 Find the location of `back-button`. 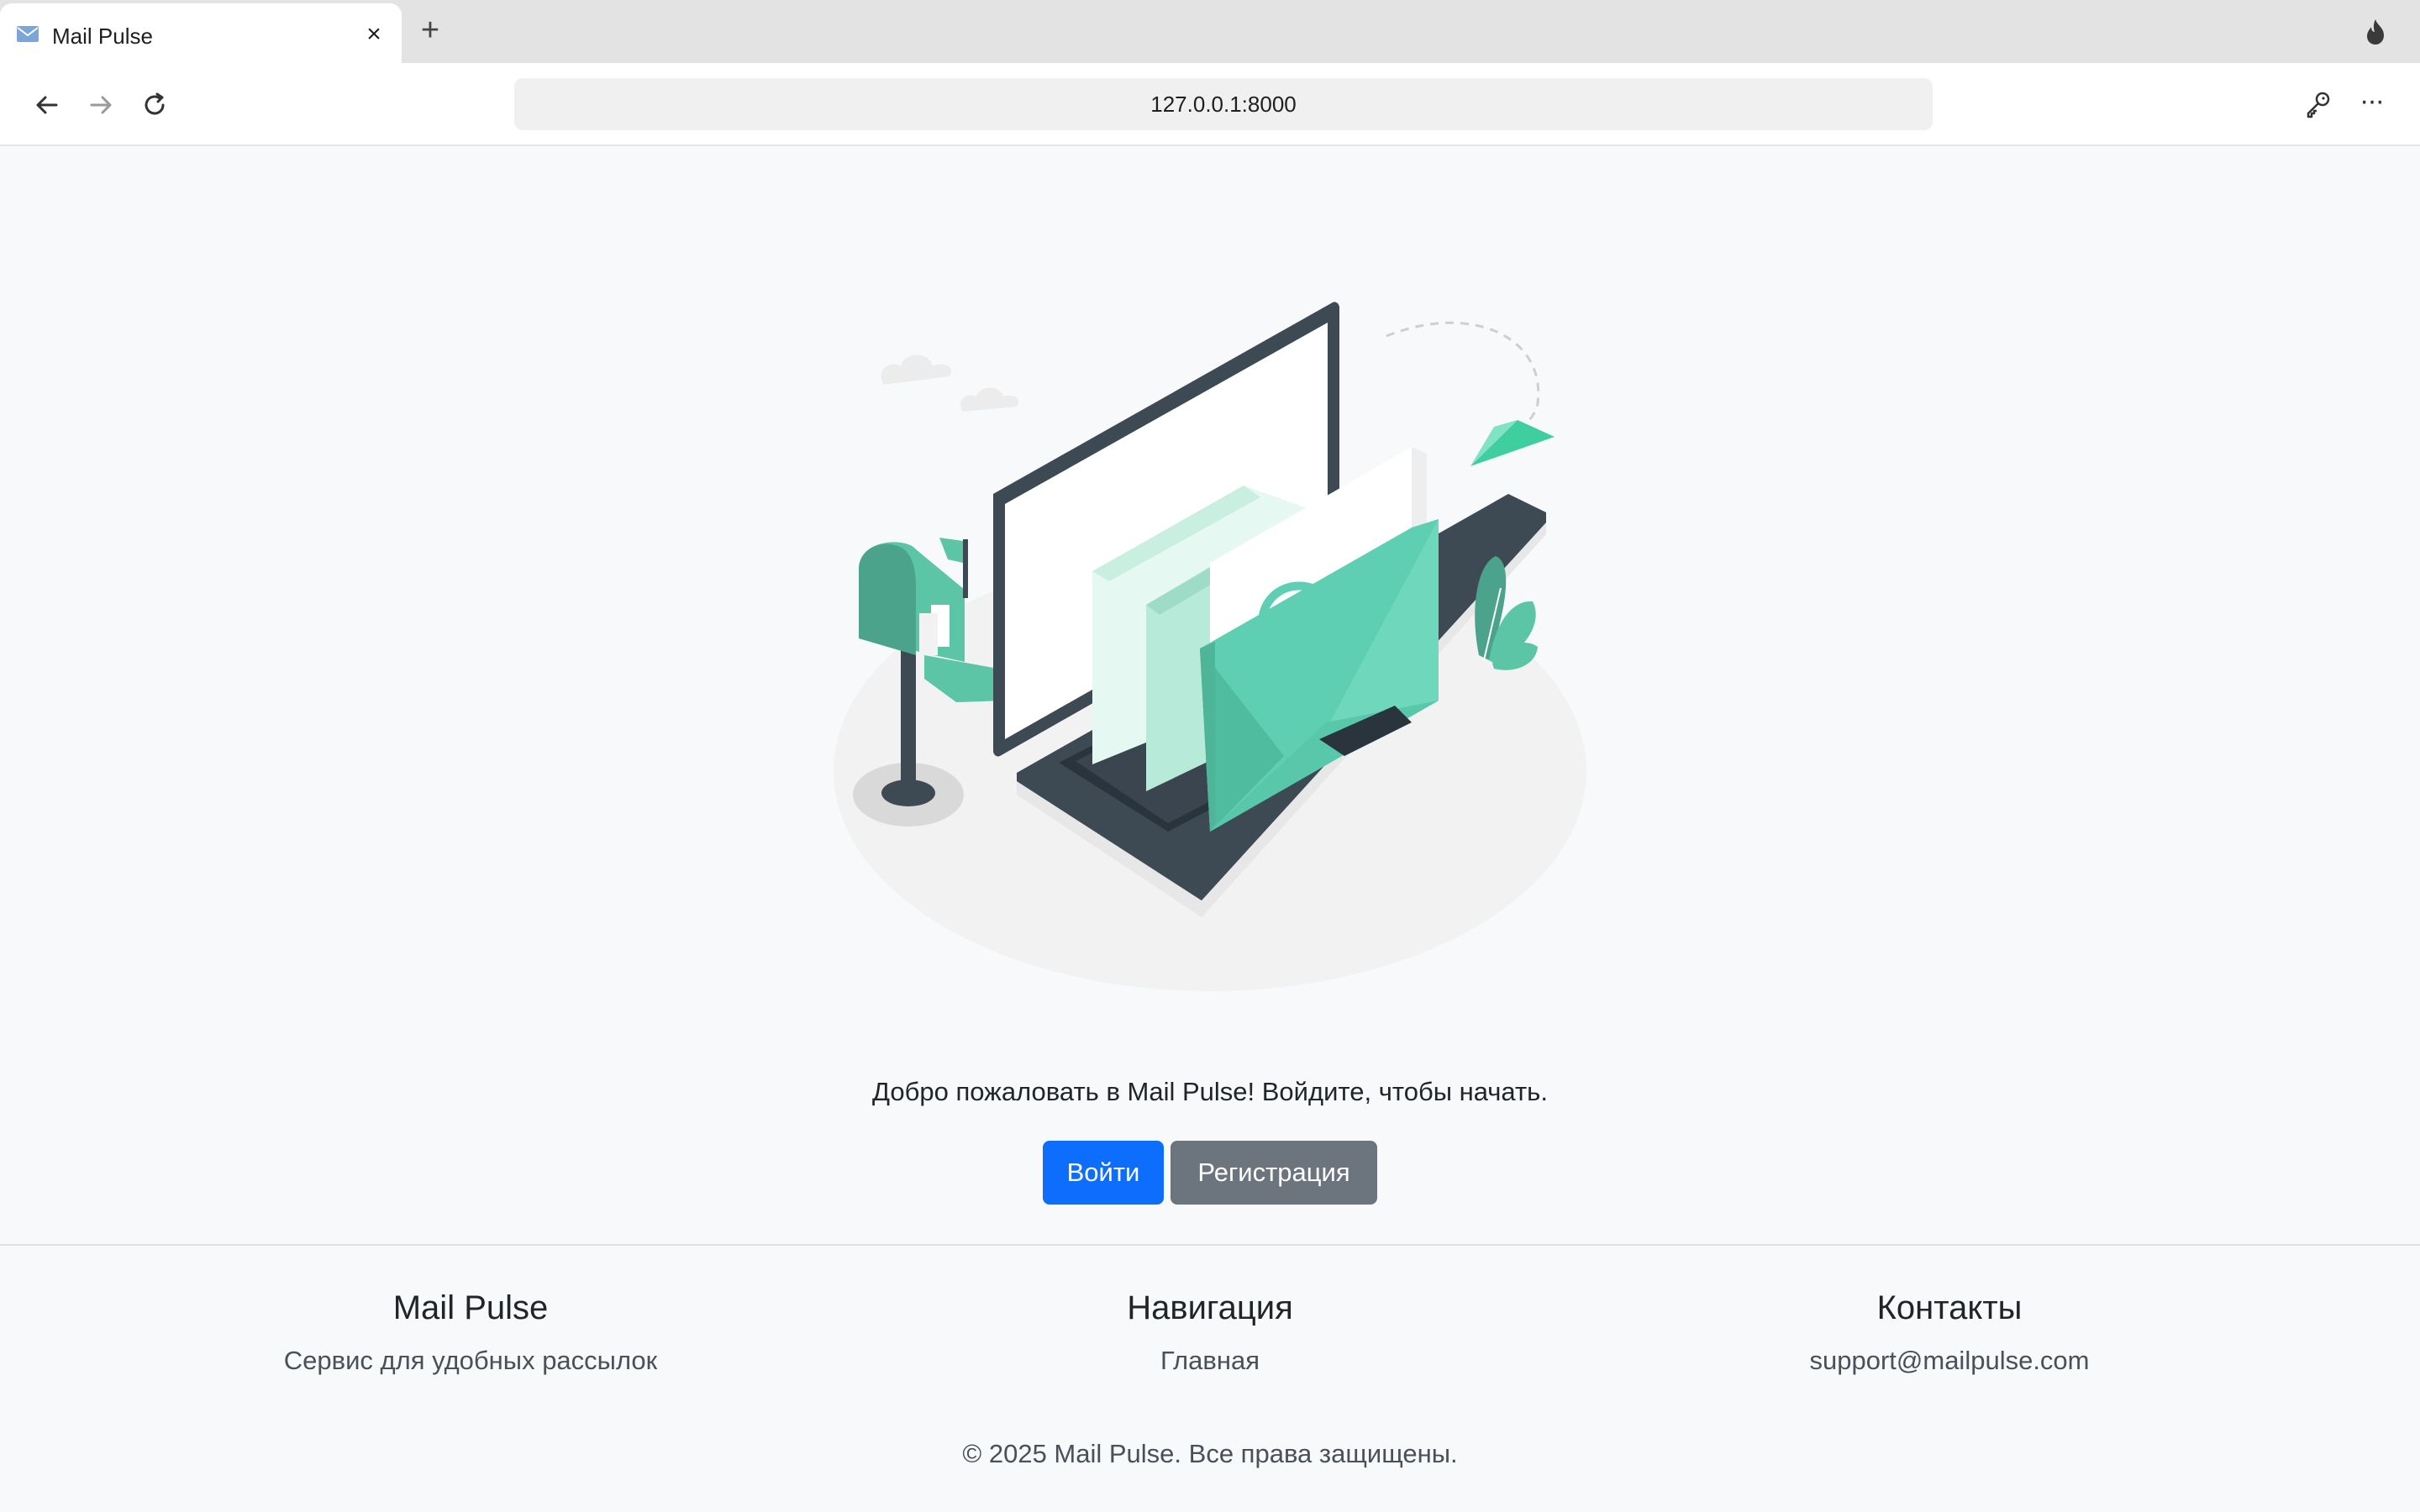

back-button is located at coordinates (47, 105).